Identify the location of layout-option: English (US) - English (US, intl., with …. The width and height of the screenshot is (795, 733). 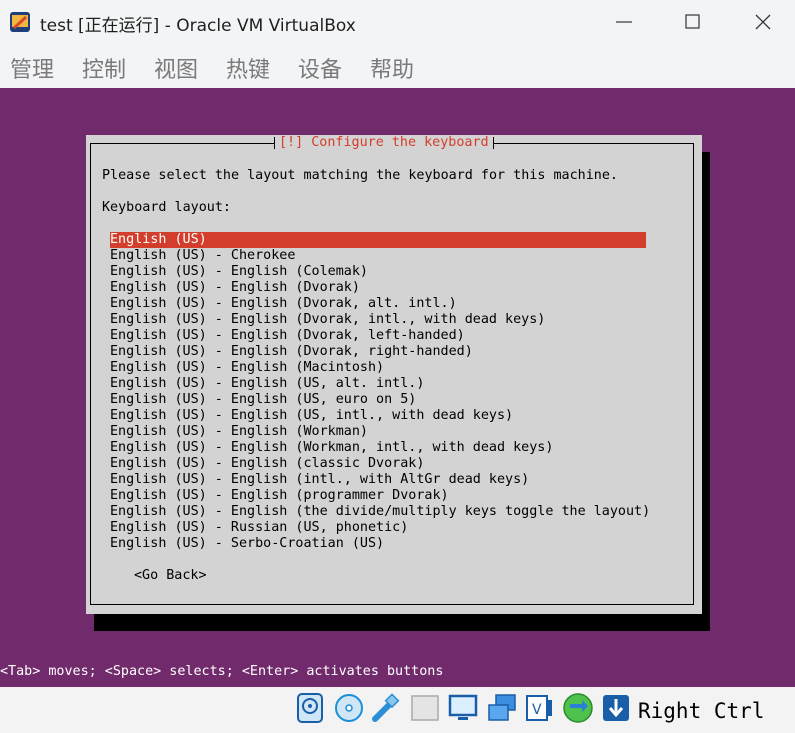
(380, 416).